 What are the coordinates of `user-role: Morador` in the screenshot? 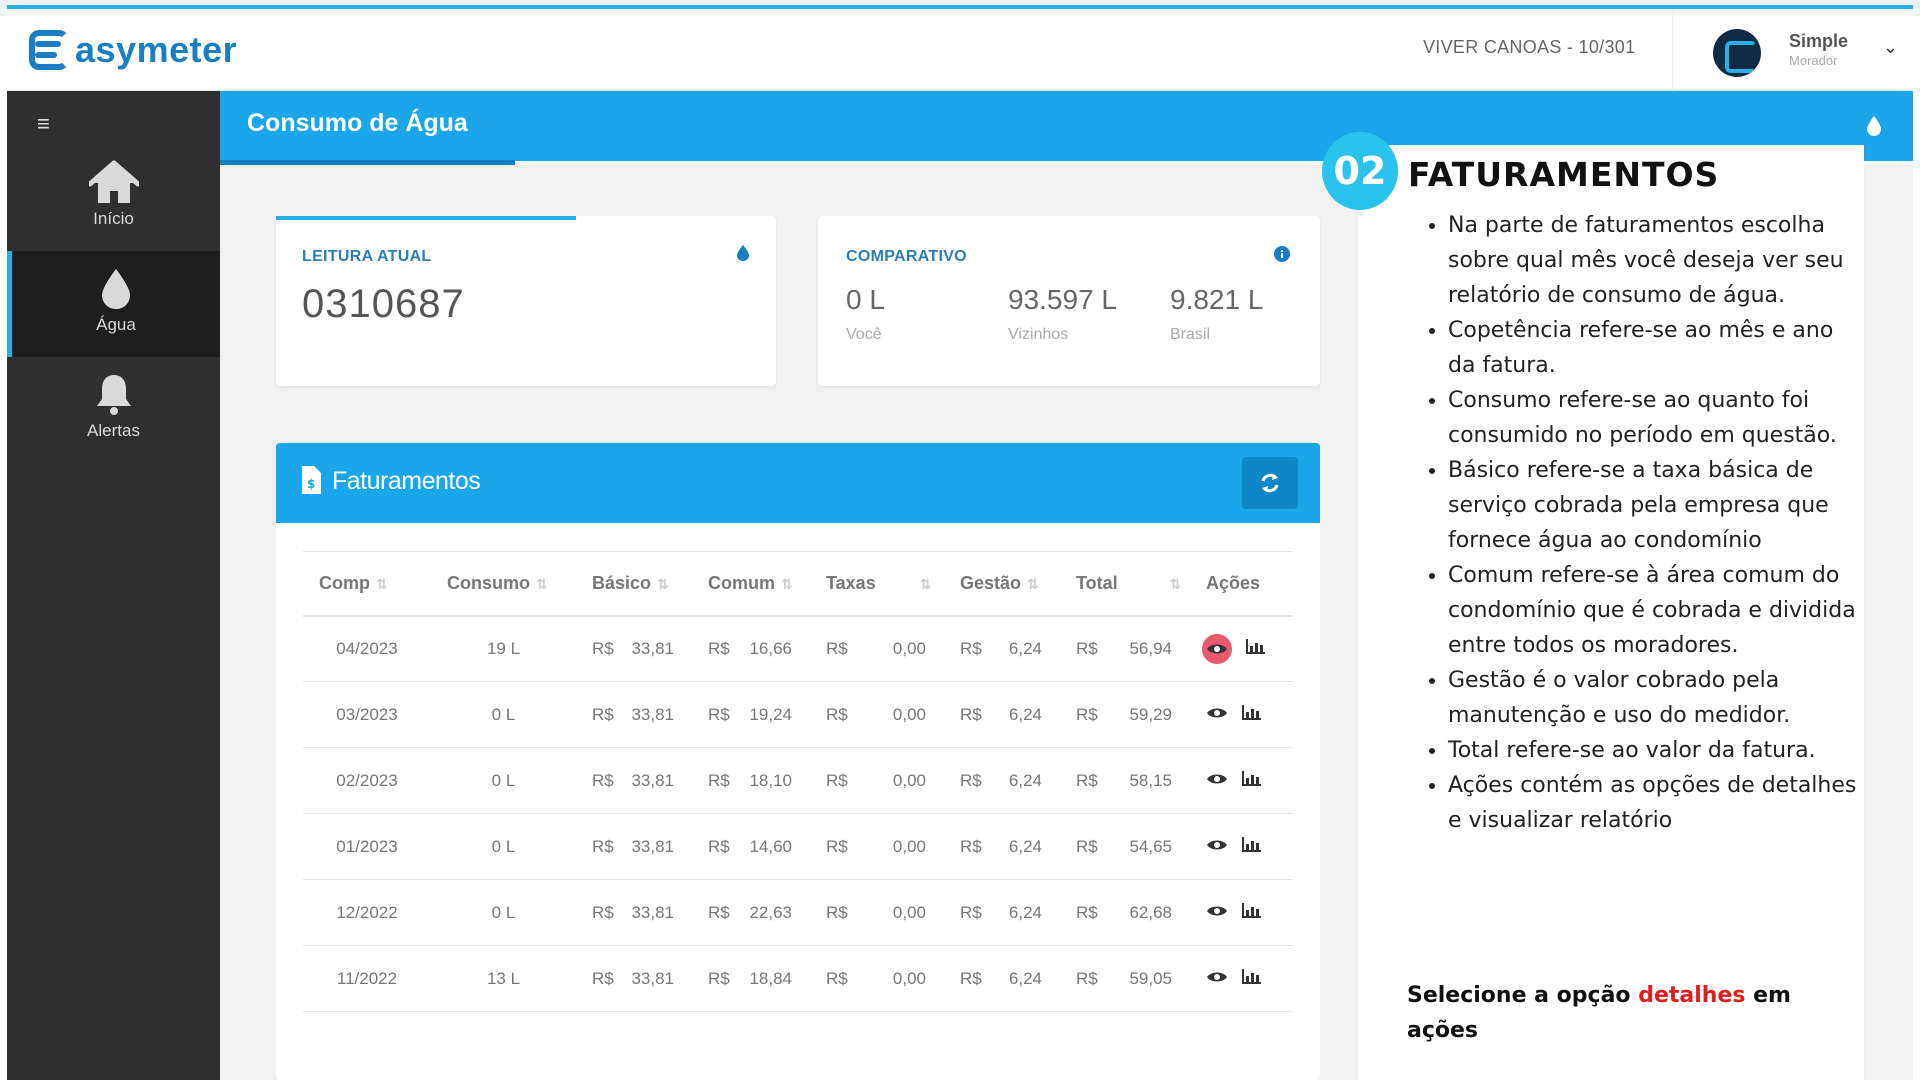 It's located at (1813, 60).